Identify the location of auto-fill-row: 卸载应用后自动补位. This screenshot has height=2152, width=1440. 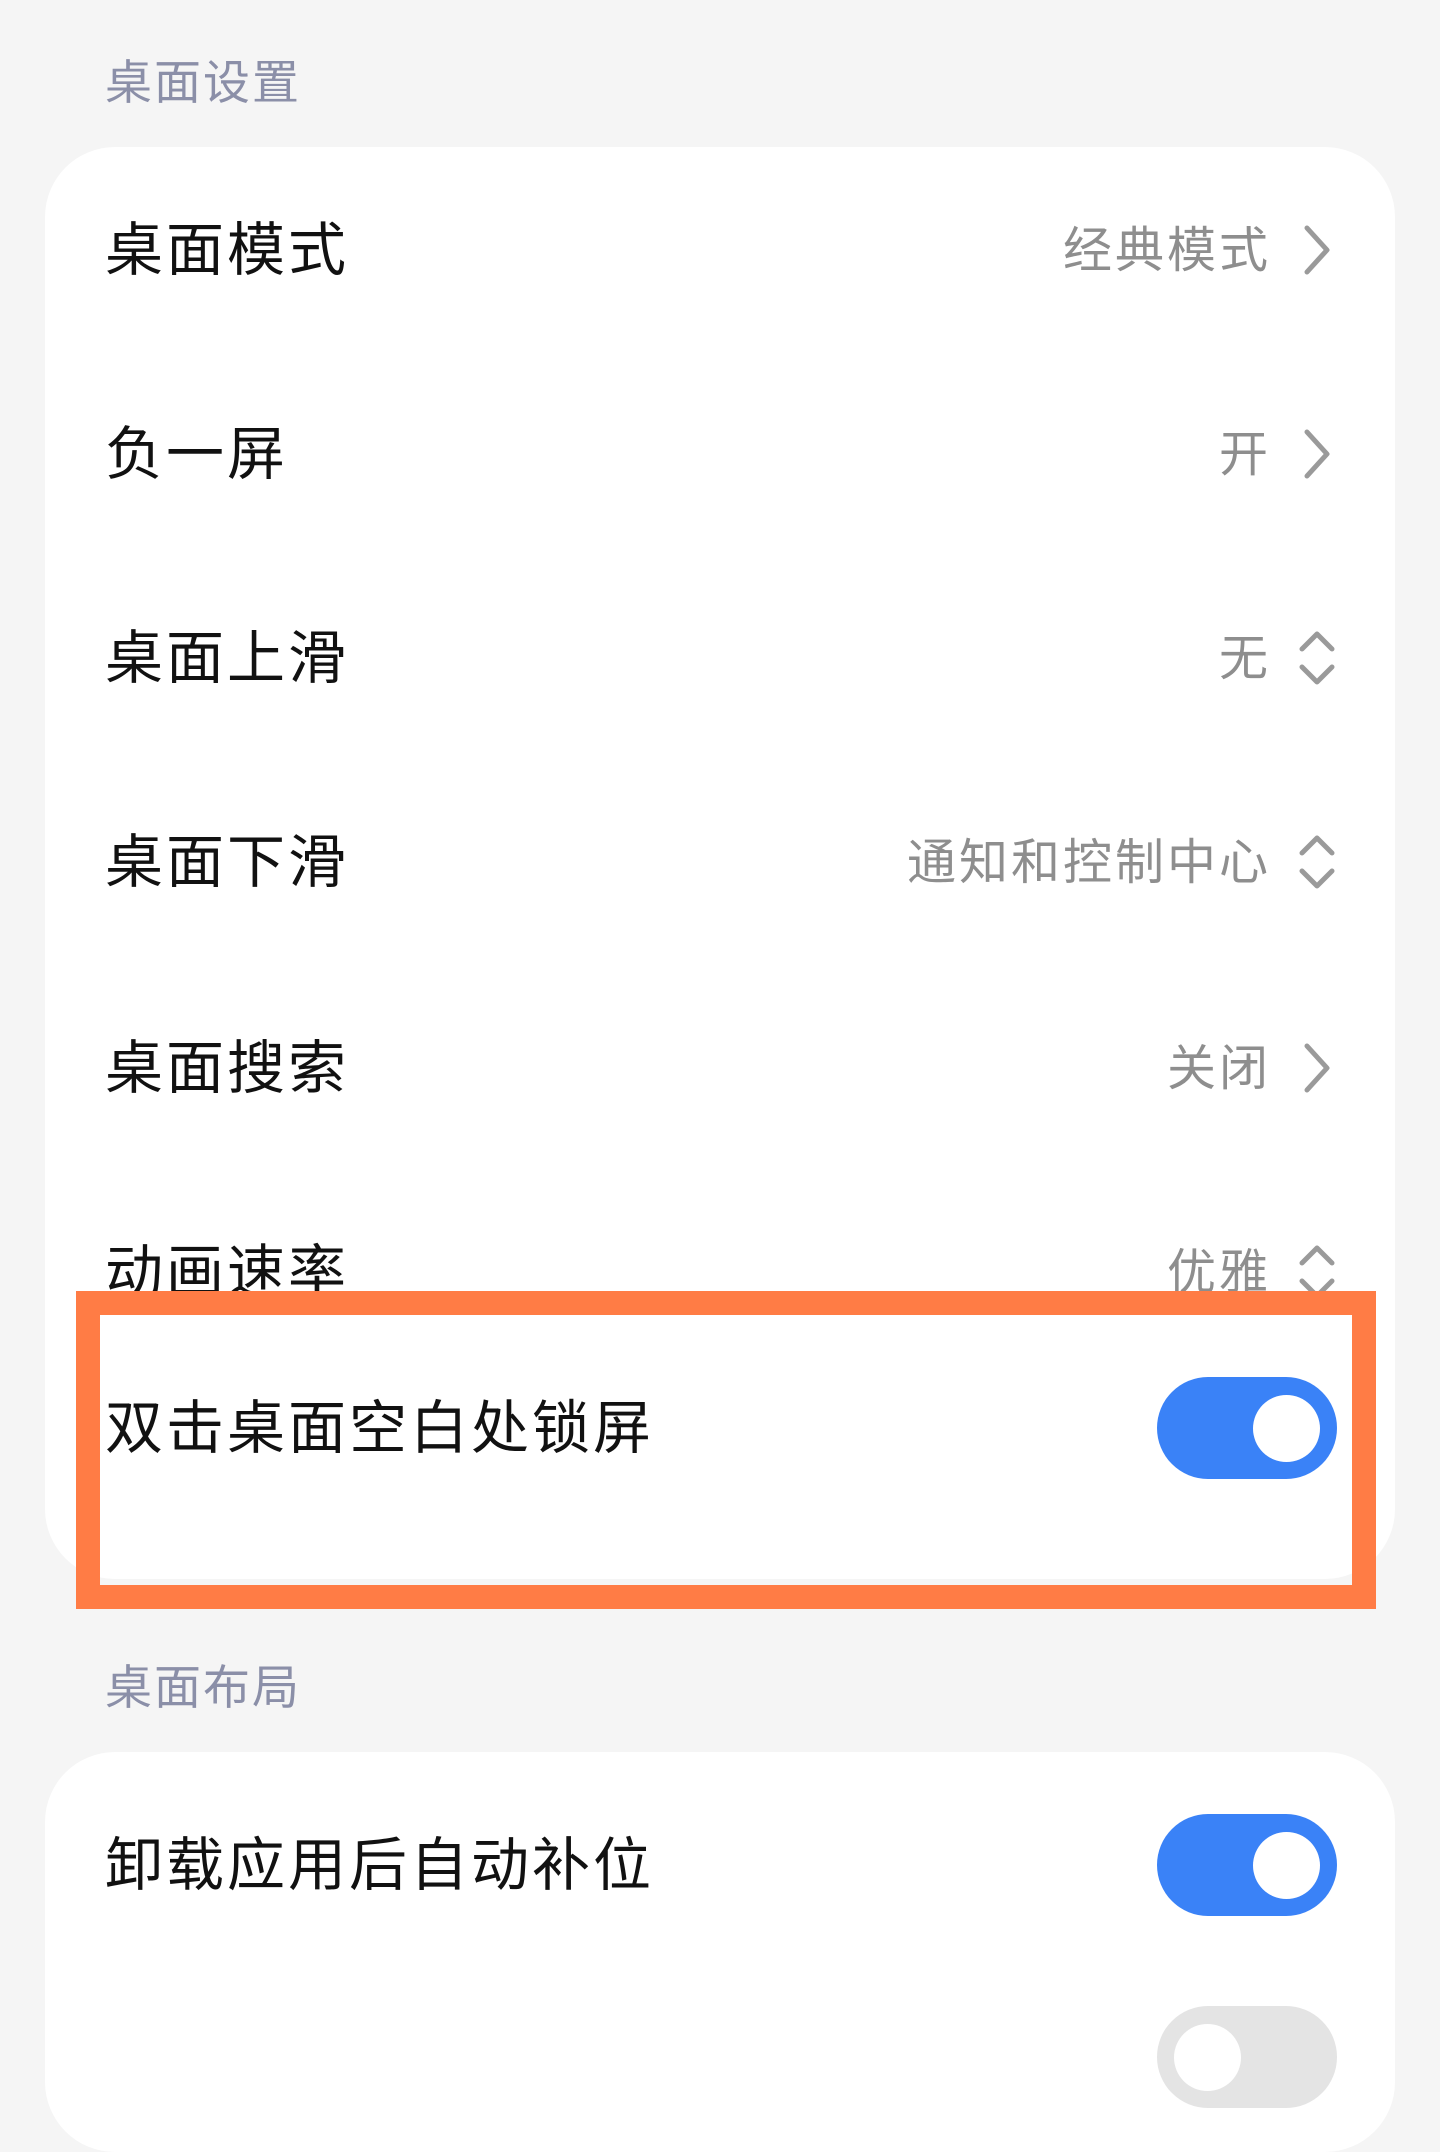
(721, 1865).